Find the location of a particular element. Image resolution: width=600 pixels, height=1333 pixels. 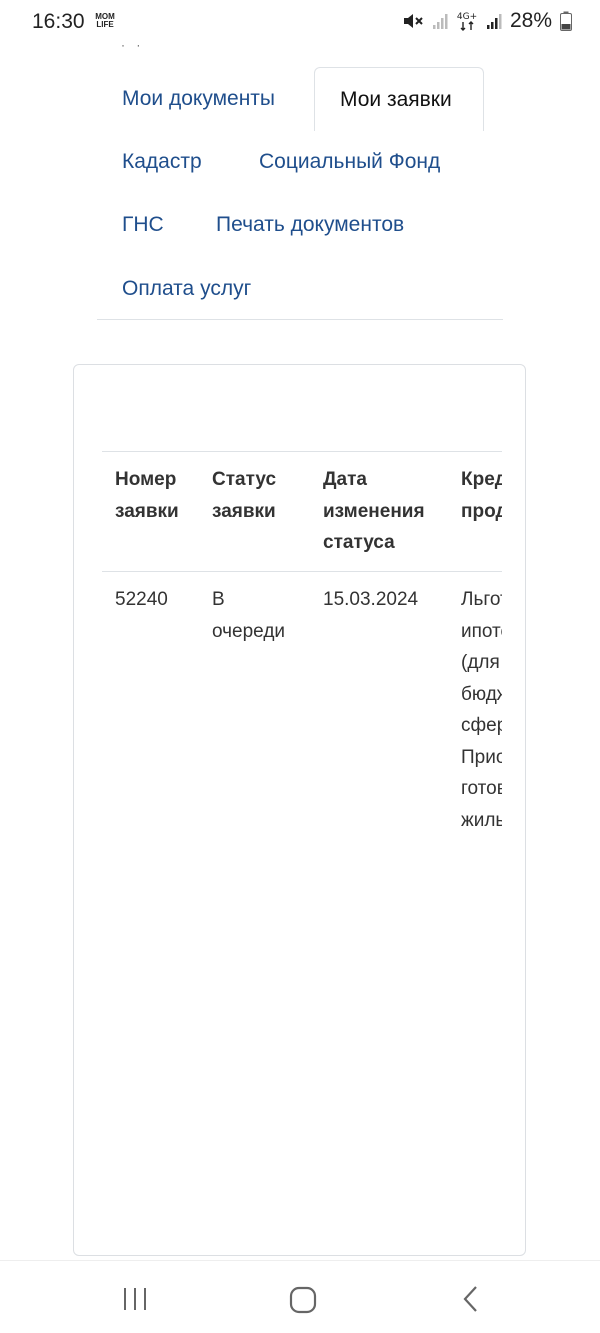

table-top-border is located at coordinates (302, 451).